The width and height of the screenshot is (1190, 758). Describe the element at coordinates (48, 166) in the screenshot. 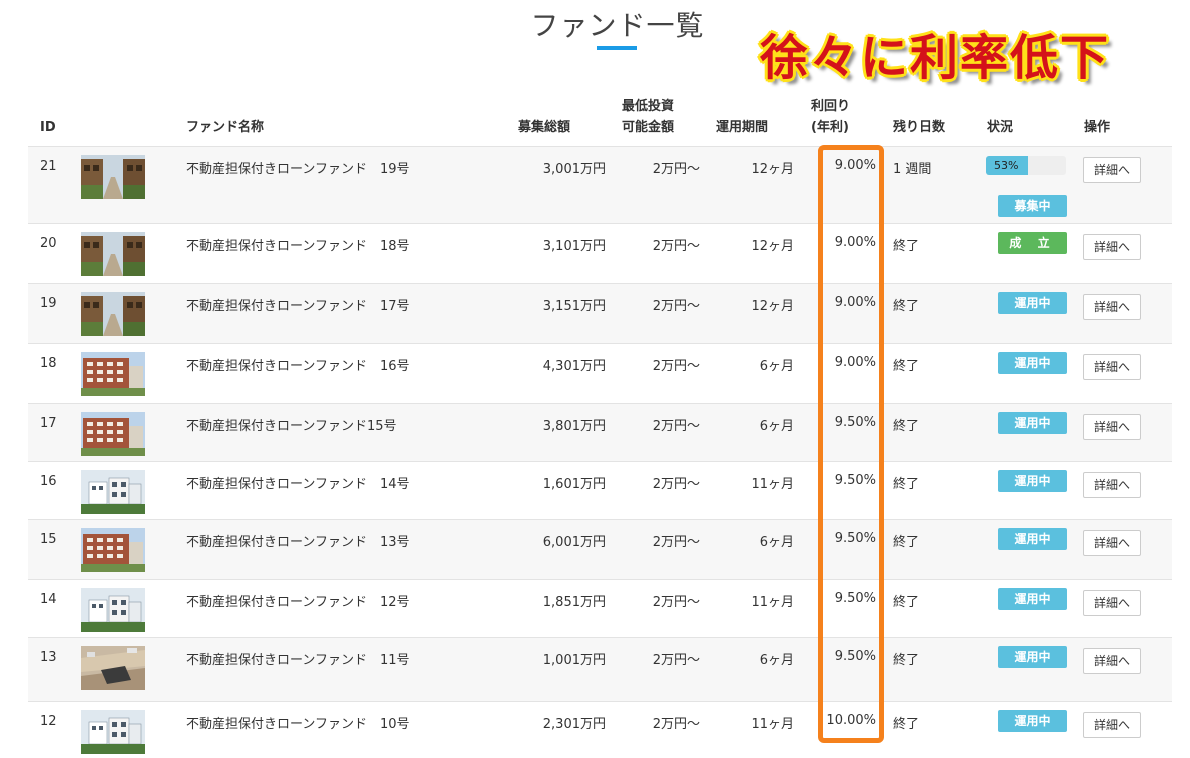

I see `fund-id: 21` at that location.